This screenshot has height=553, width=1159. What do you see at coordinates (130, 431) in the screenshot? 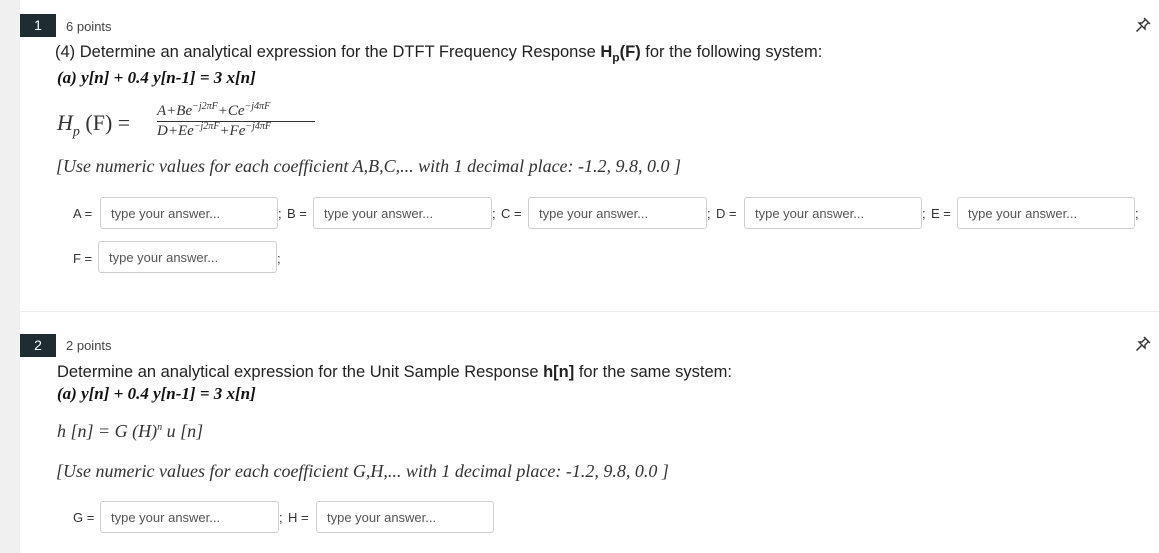
I see `formula: h [n] = G (H)n u [n]` at bounding box center [130, 431].